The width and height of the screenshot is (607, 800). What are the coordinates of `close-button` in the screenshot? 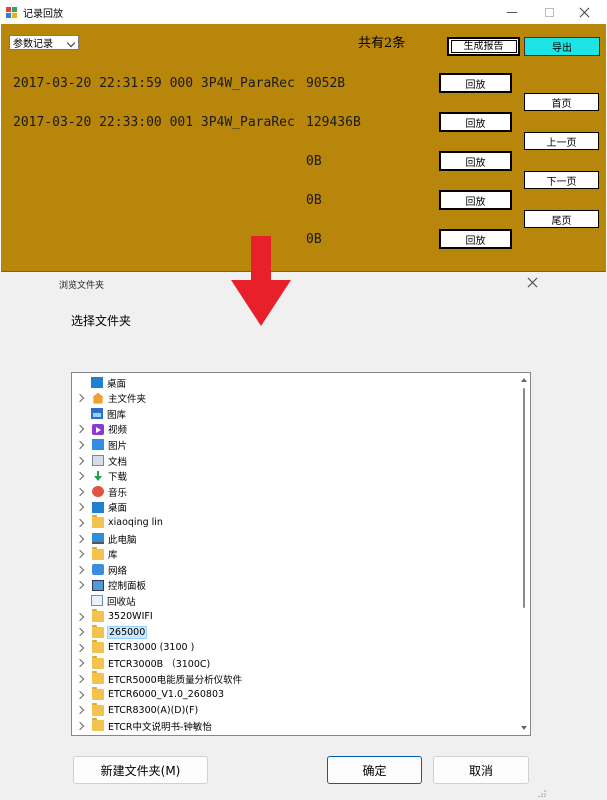 It's located at (584, 12).